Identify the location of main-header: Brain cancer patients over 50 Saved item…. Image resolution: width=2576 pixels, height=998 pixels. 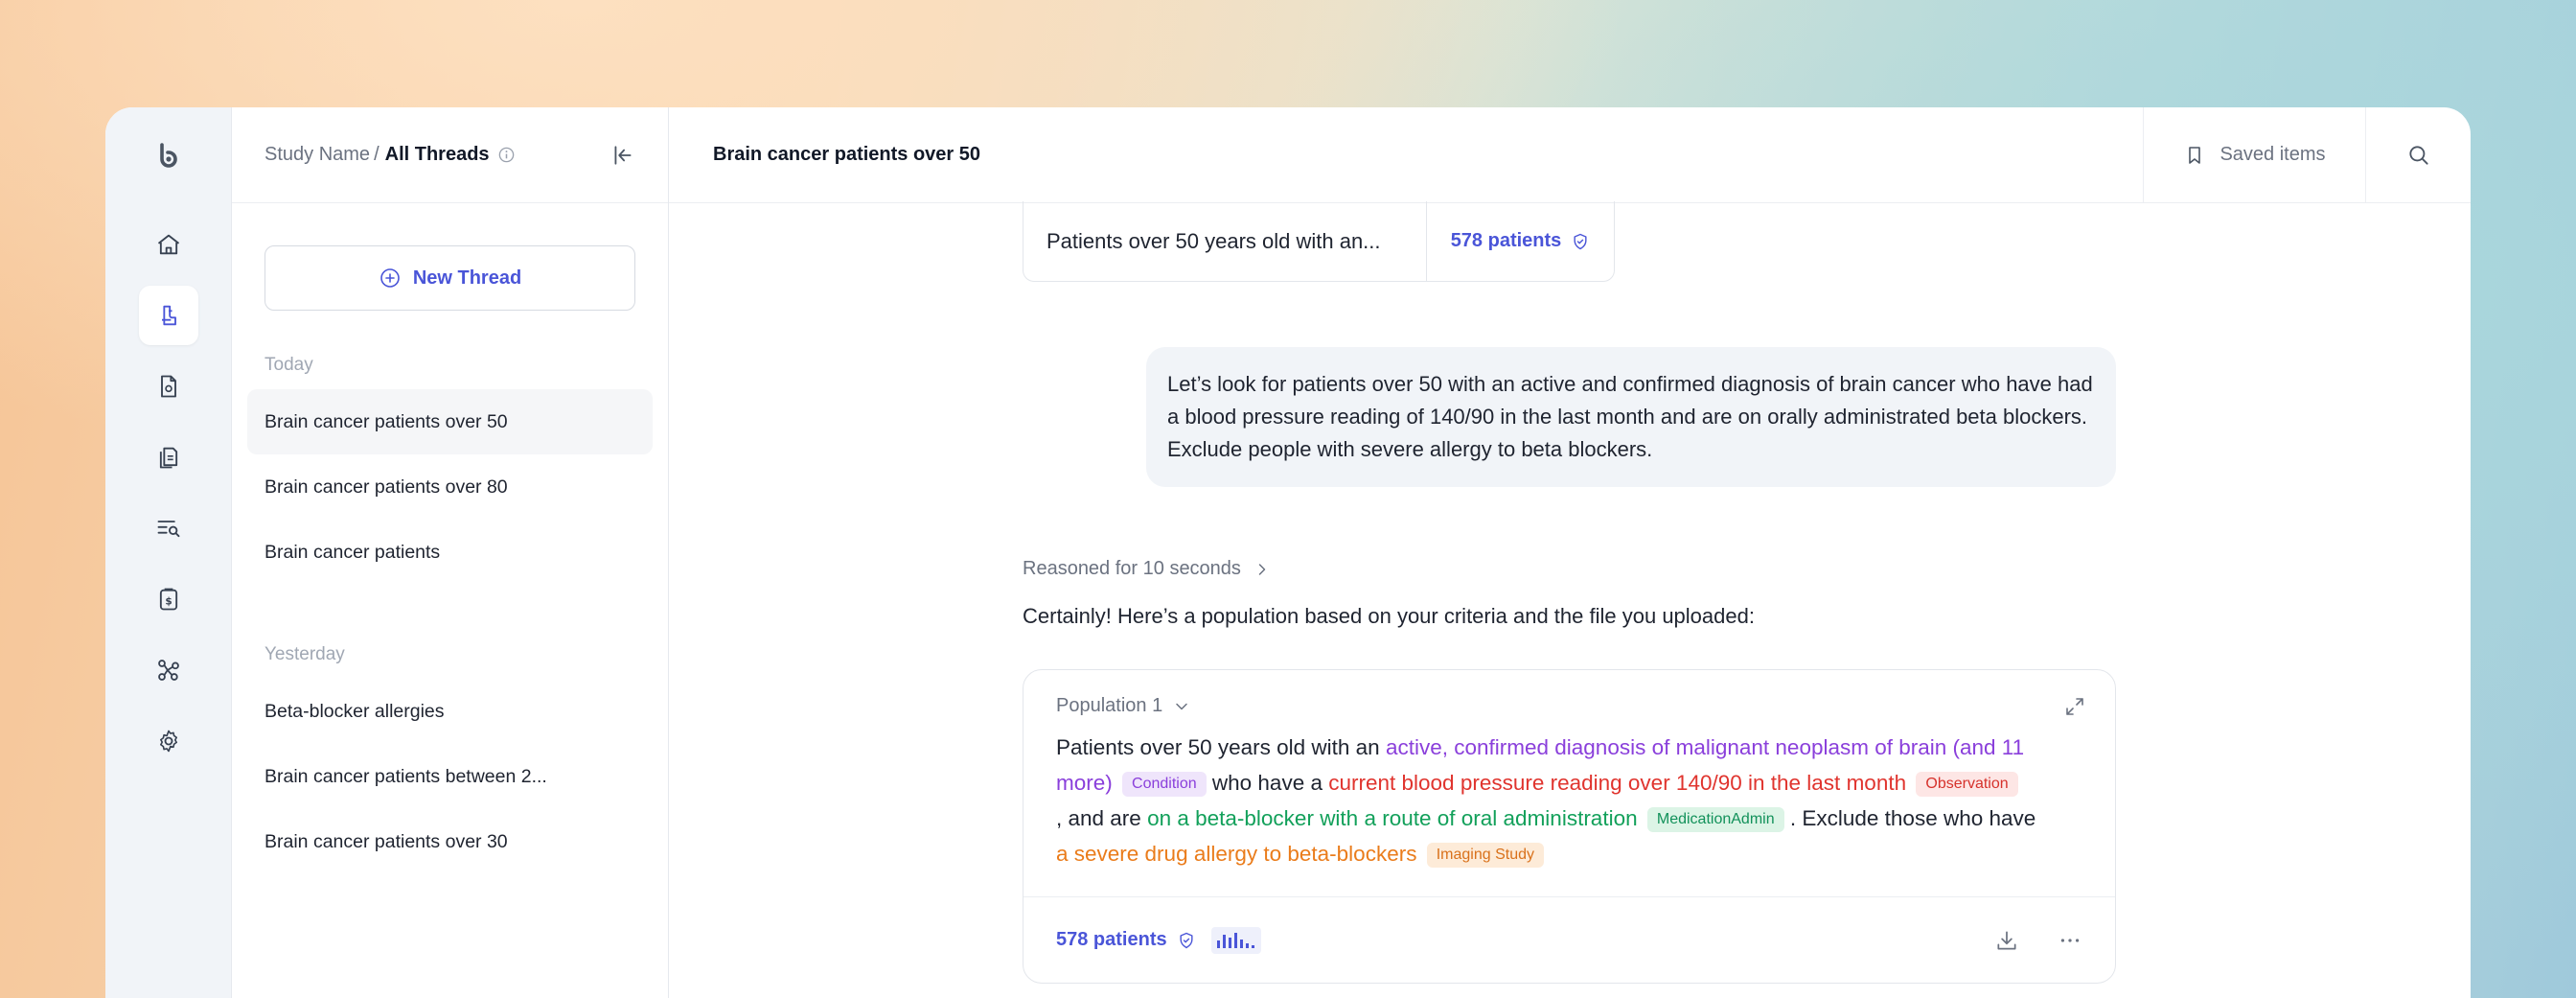
(1570, 155).